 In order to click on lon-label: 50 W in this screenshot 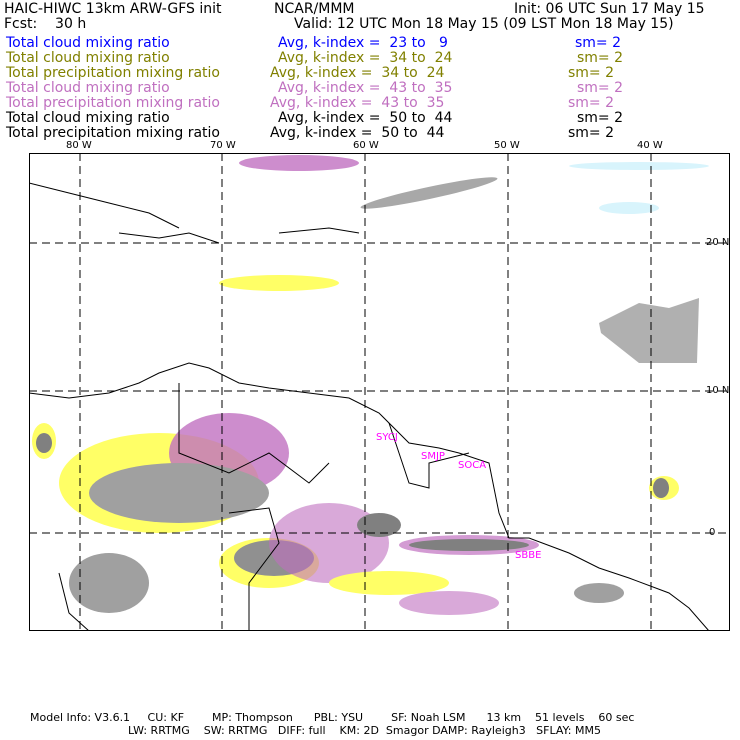, I will do `click(507, 145)`.